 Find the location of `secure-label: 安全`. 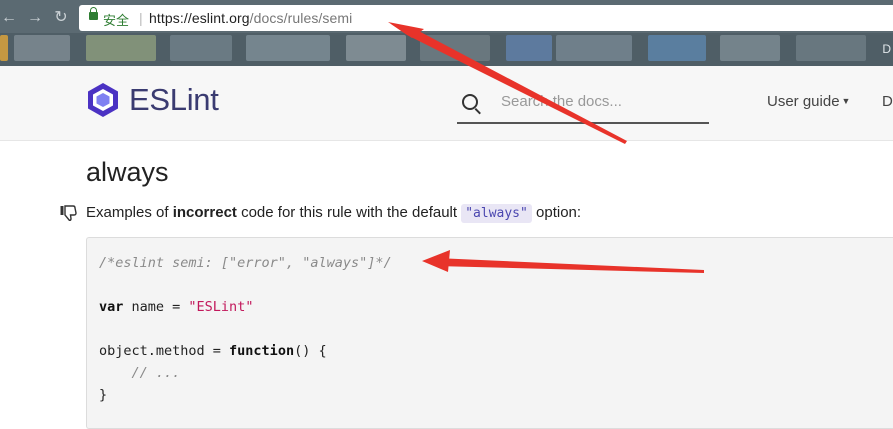

secure-label: 安全 is located at coordinates (116, 20).